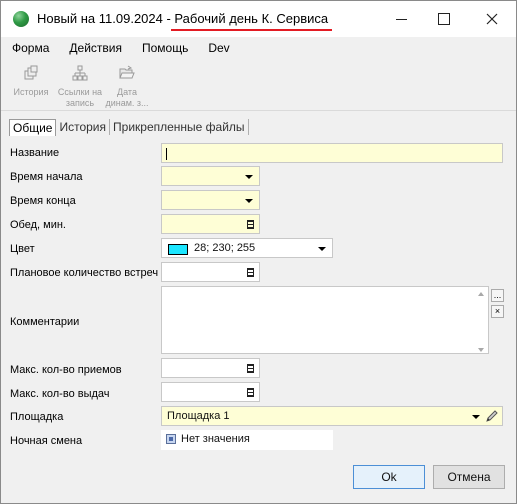  What do you see at coordinates (80, 103) in the screenshot?
I see `links-toolbar-label-2: запись` at bounding box center [80, 103].